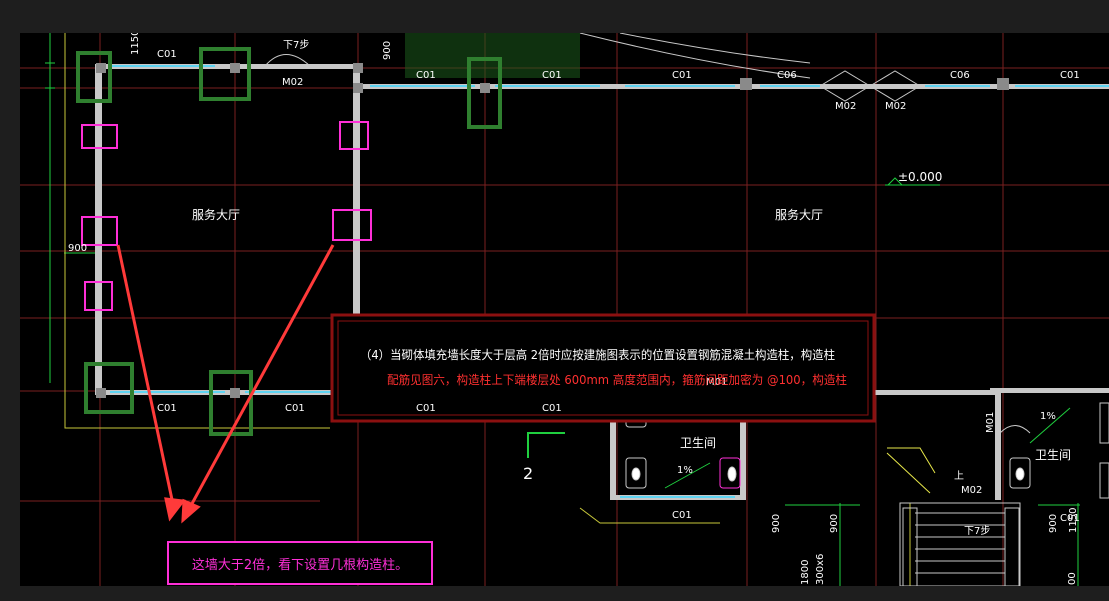 The image size is (1109, 601). What do you see at coordinates (603, 368) in the screenshot?
I see `note-box` at bounding box center [603, 368].